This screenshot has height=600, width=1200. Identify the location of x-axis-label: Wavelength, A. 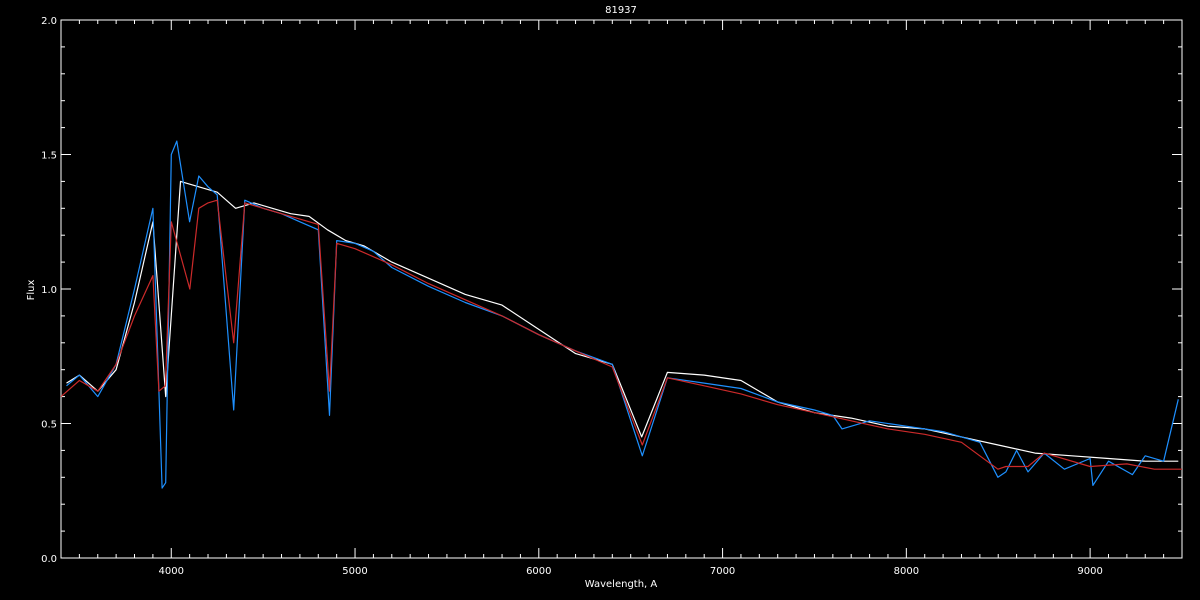
(621, 584).